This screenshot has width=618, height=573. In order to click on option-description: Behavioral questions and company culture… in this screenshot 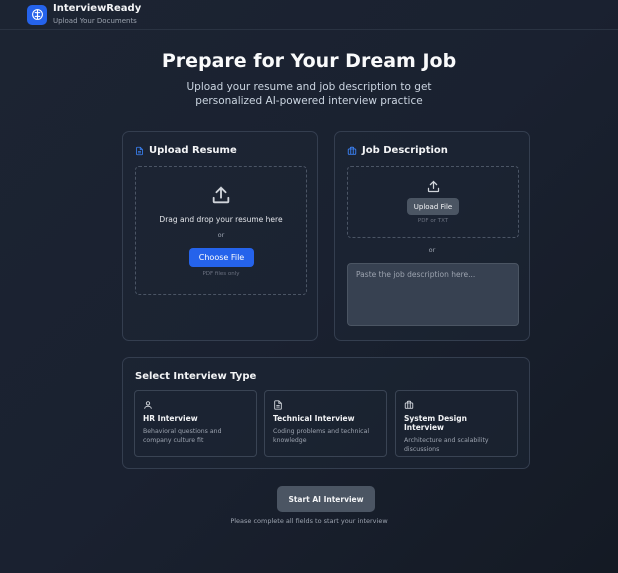, I will do `click(182, 436)`.